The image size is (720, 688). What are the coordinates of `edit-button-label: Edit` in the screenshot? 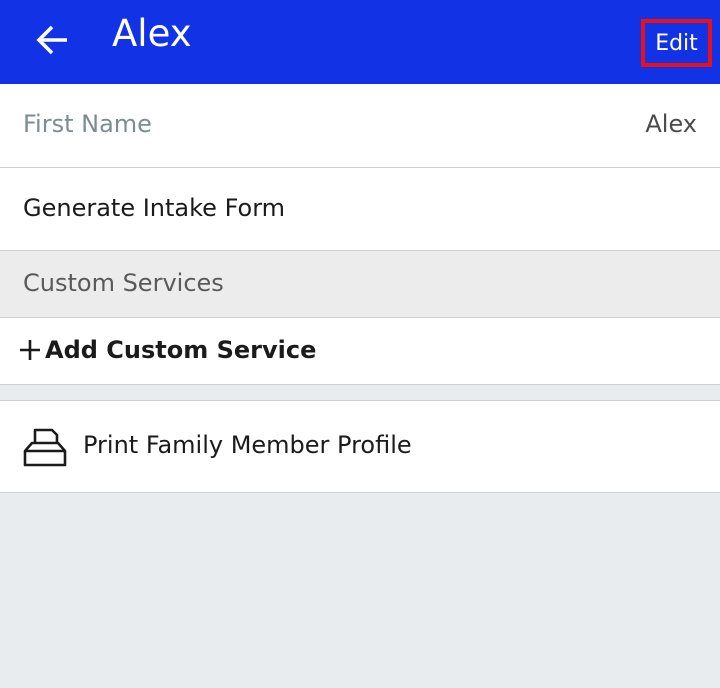 It's located at (676, 43).